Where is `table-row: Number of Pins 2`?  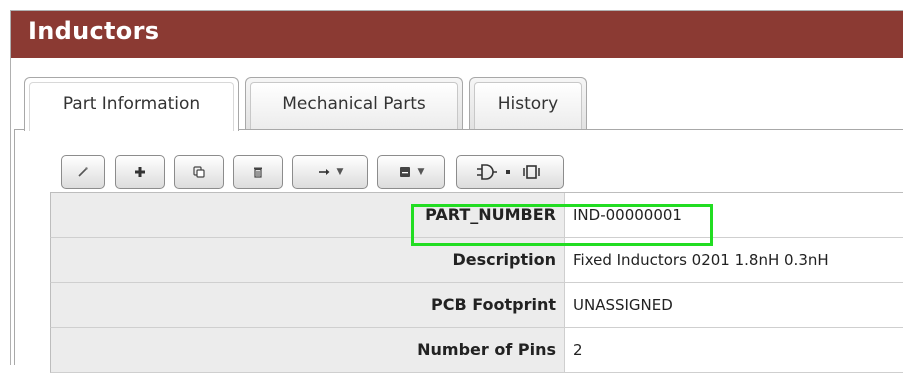
table-row: Number of Pins 2 is located at coordinates (476, 350).